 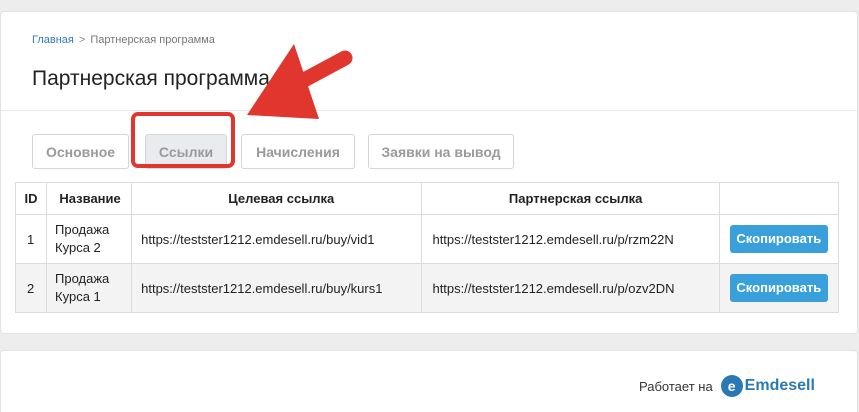 I want to click on tab-main: Основное, so click(x=80, y=151).